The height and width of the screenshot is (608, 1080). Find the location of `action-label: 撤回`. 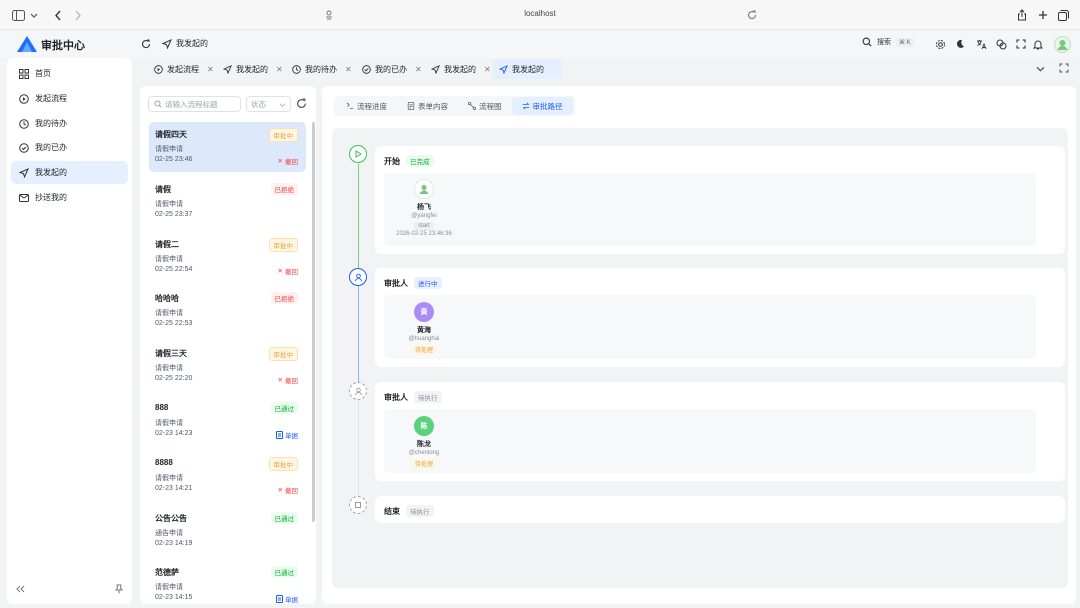

action-label: 撤回 is located at coordinates (291, 491).